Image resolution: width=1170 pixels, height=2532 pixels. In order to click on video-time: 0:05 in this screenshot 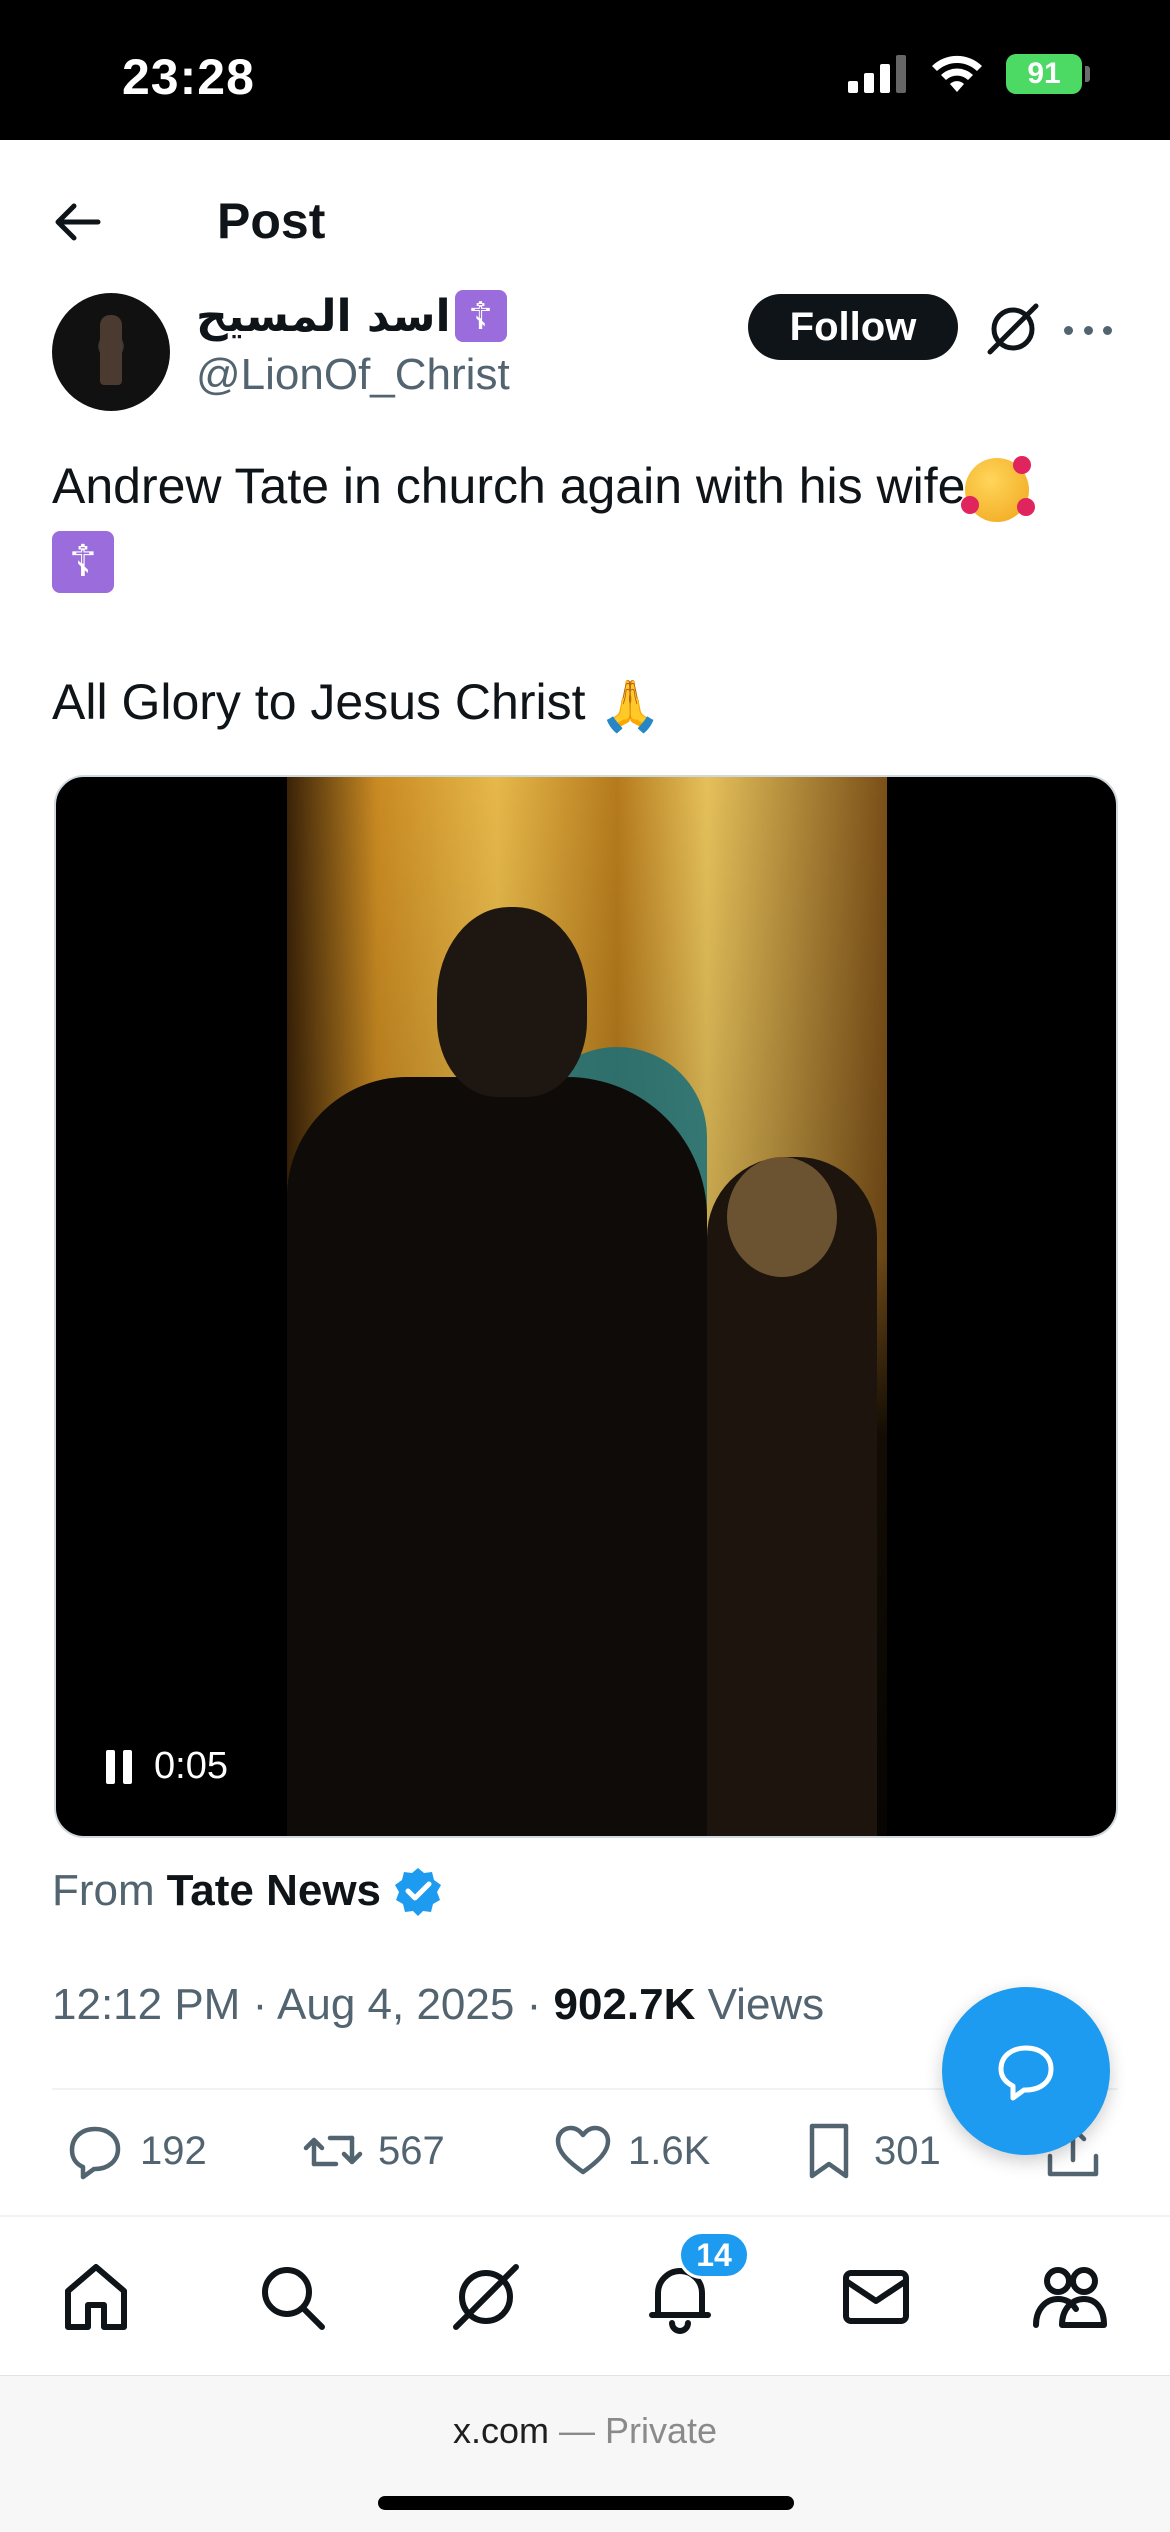, I will do `click(191, 1766)`.